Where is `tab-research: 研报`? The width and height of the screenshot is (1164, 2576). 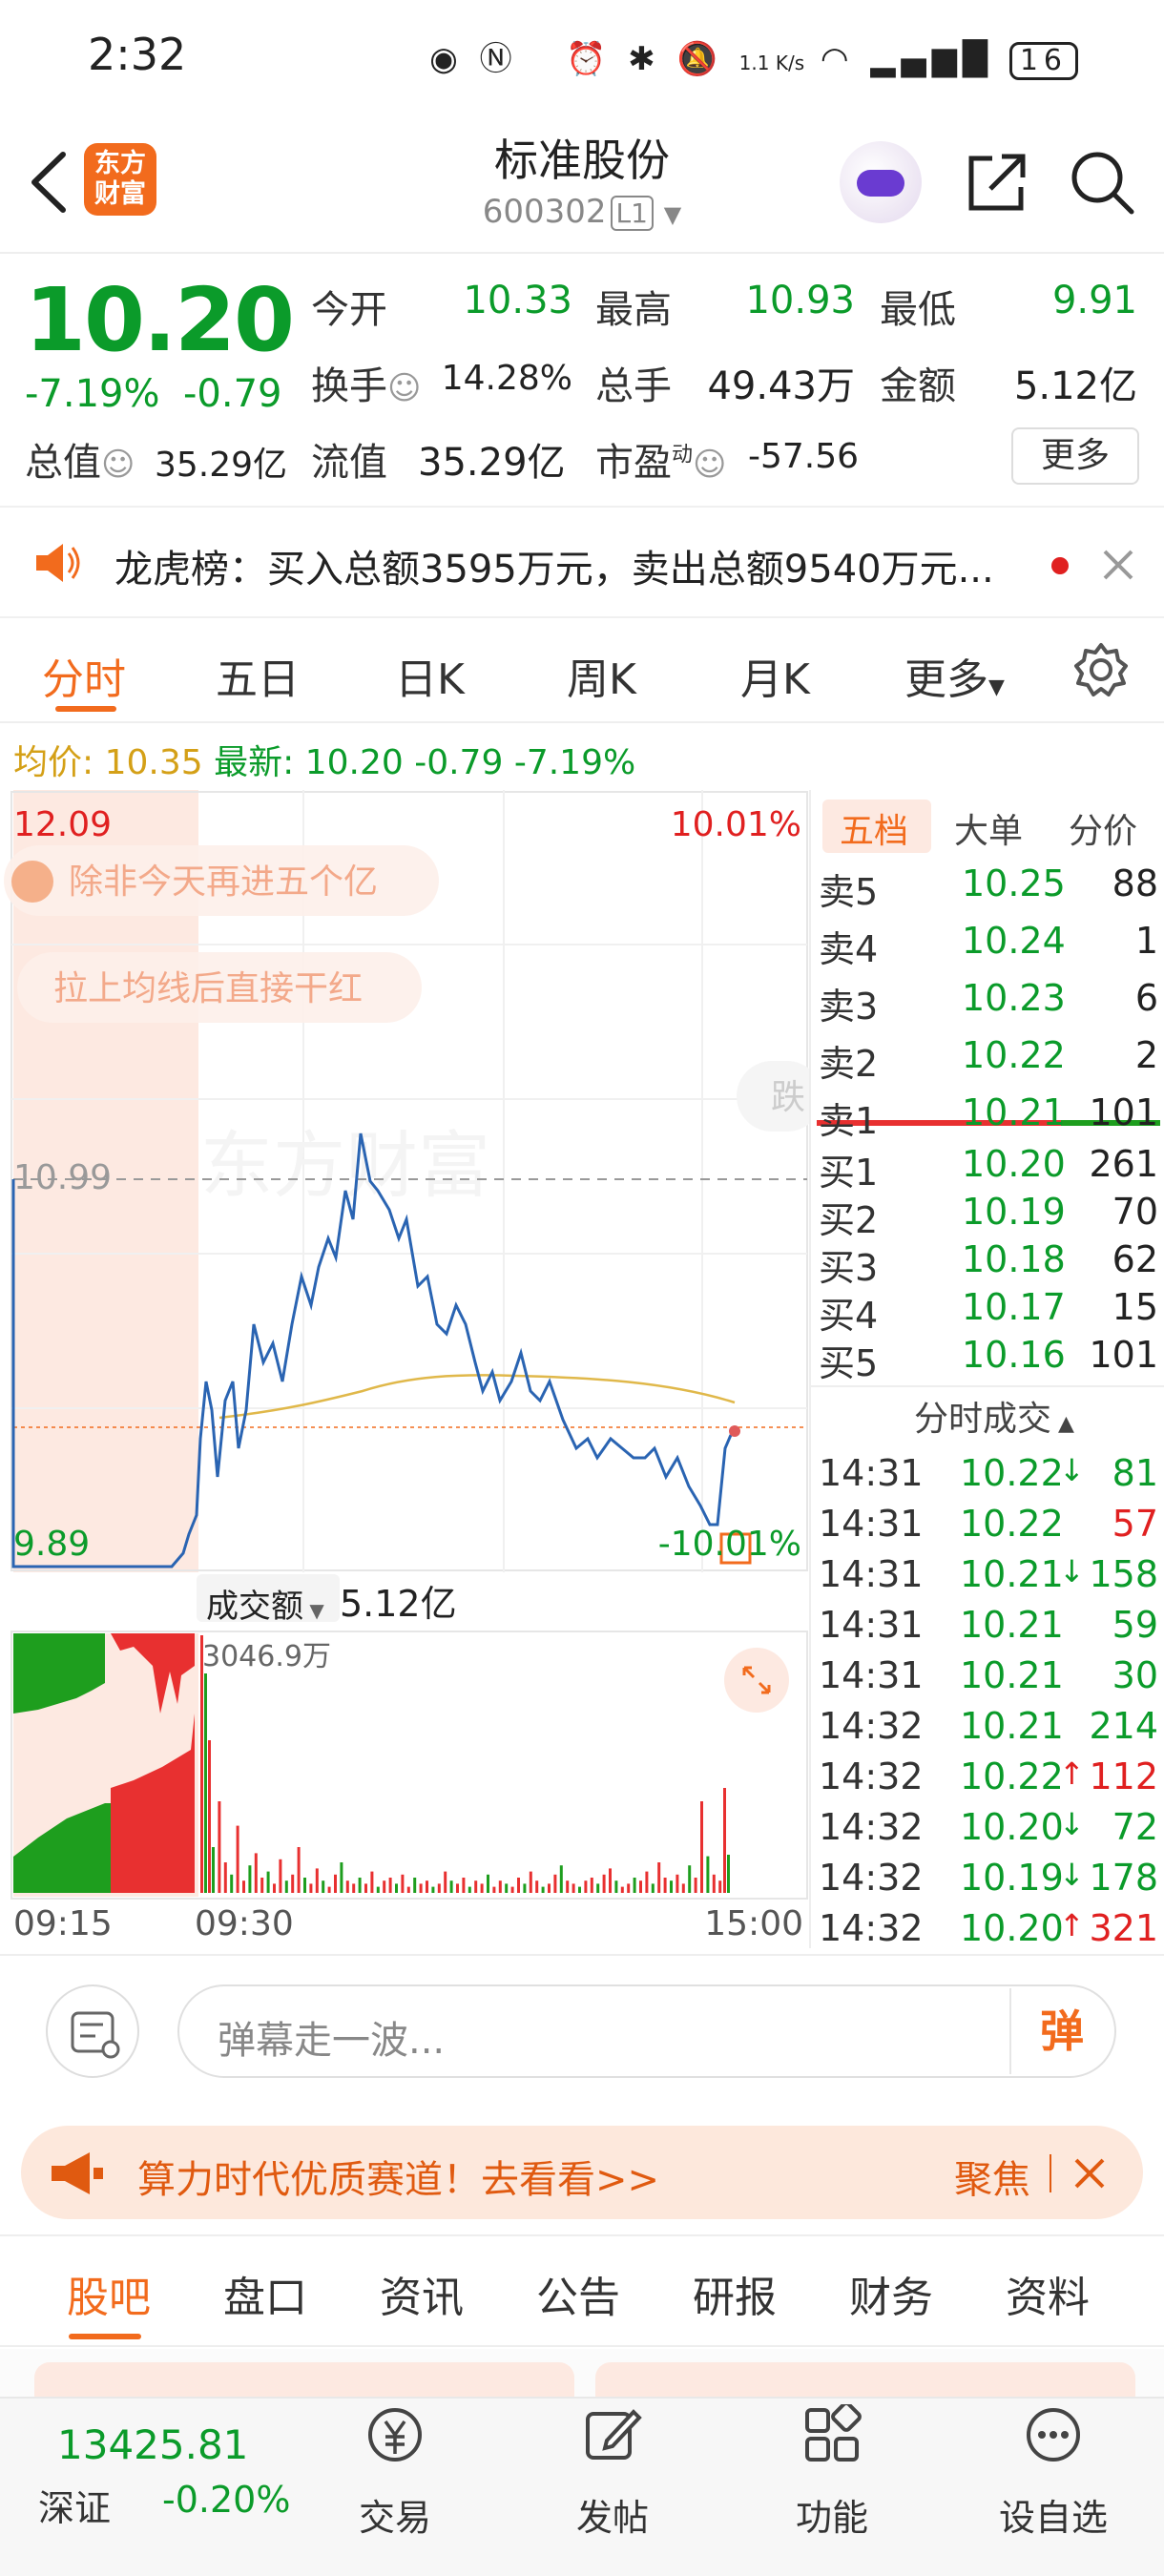 tab-research: 研报 is located at coordinates (735, 2293).